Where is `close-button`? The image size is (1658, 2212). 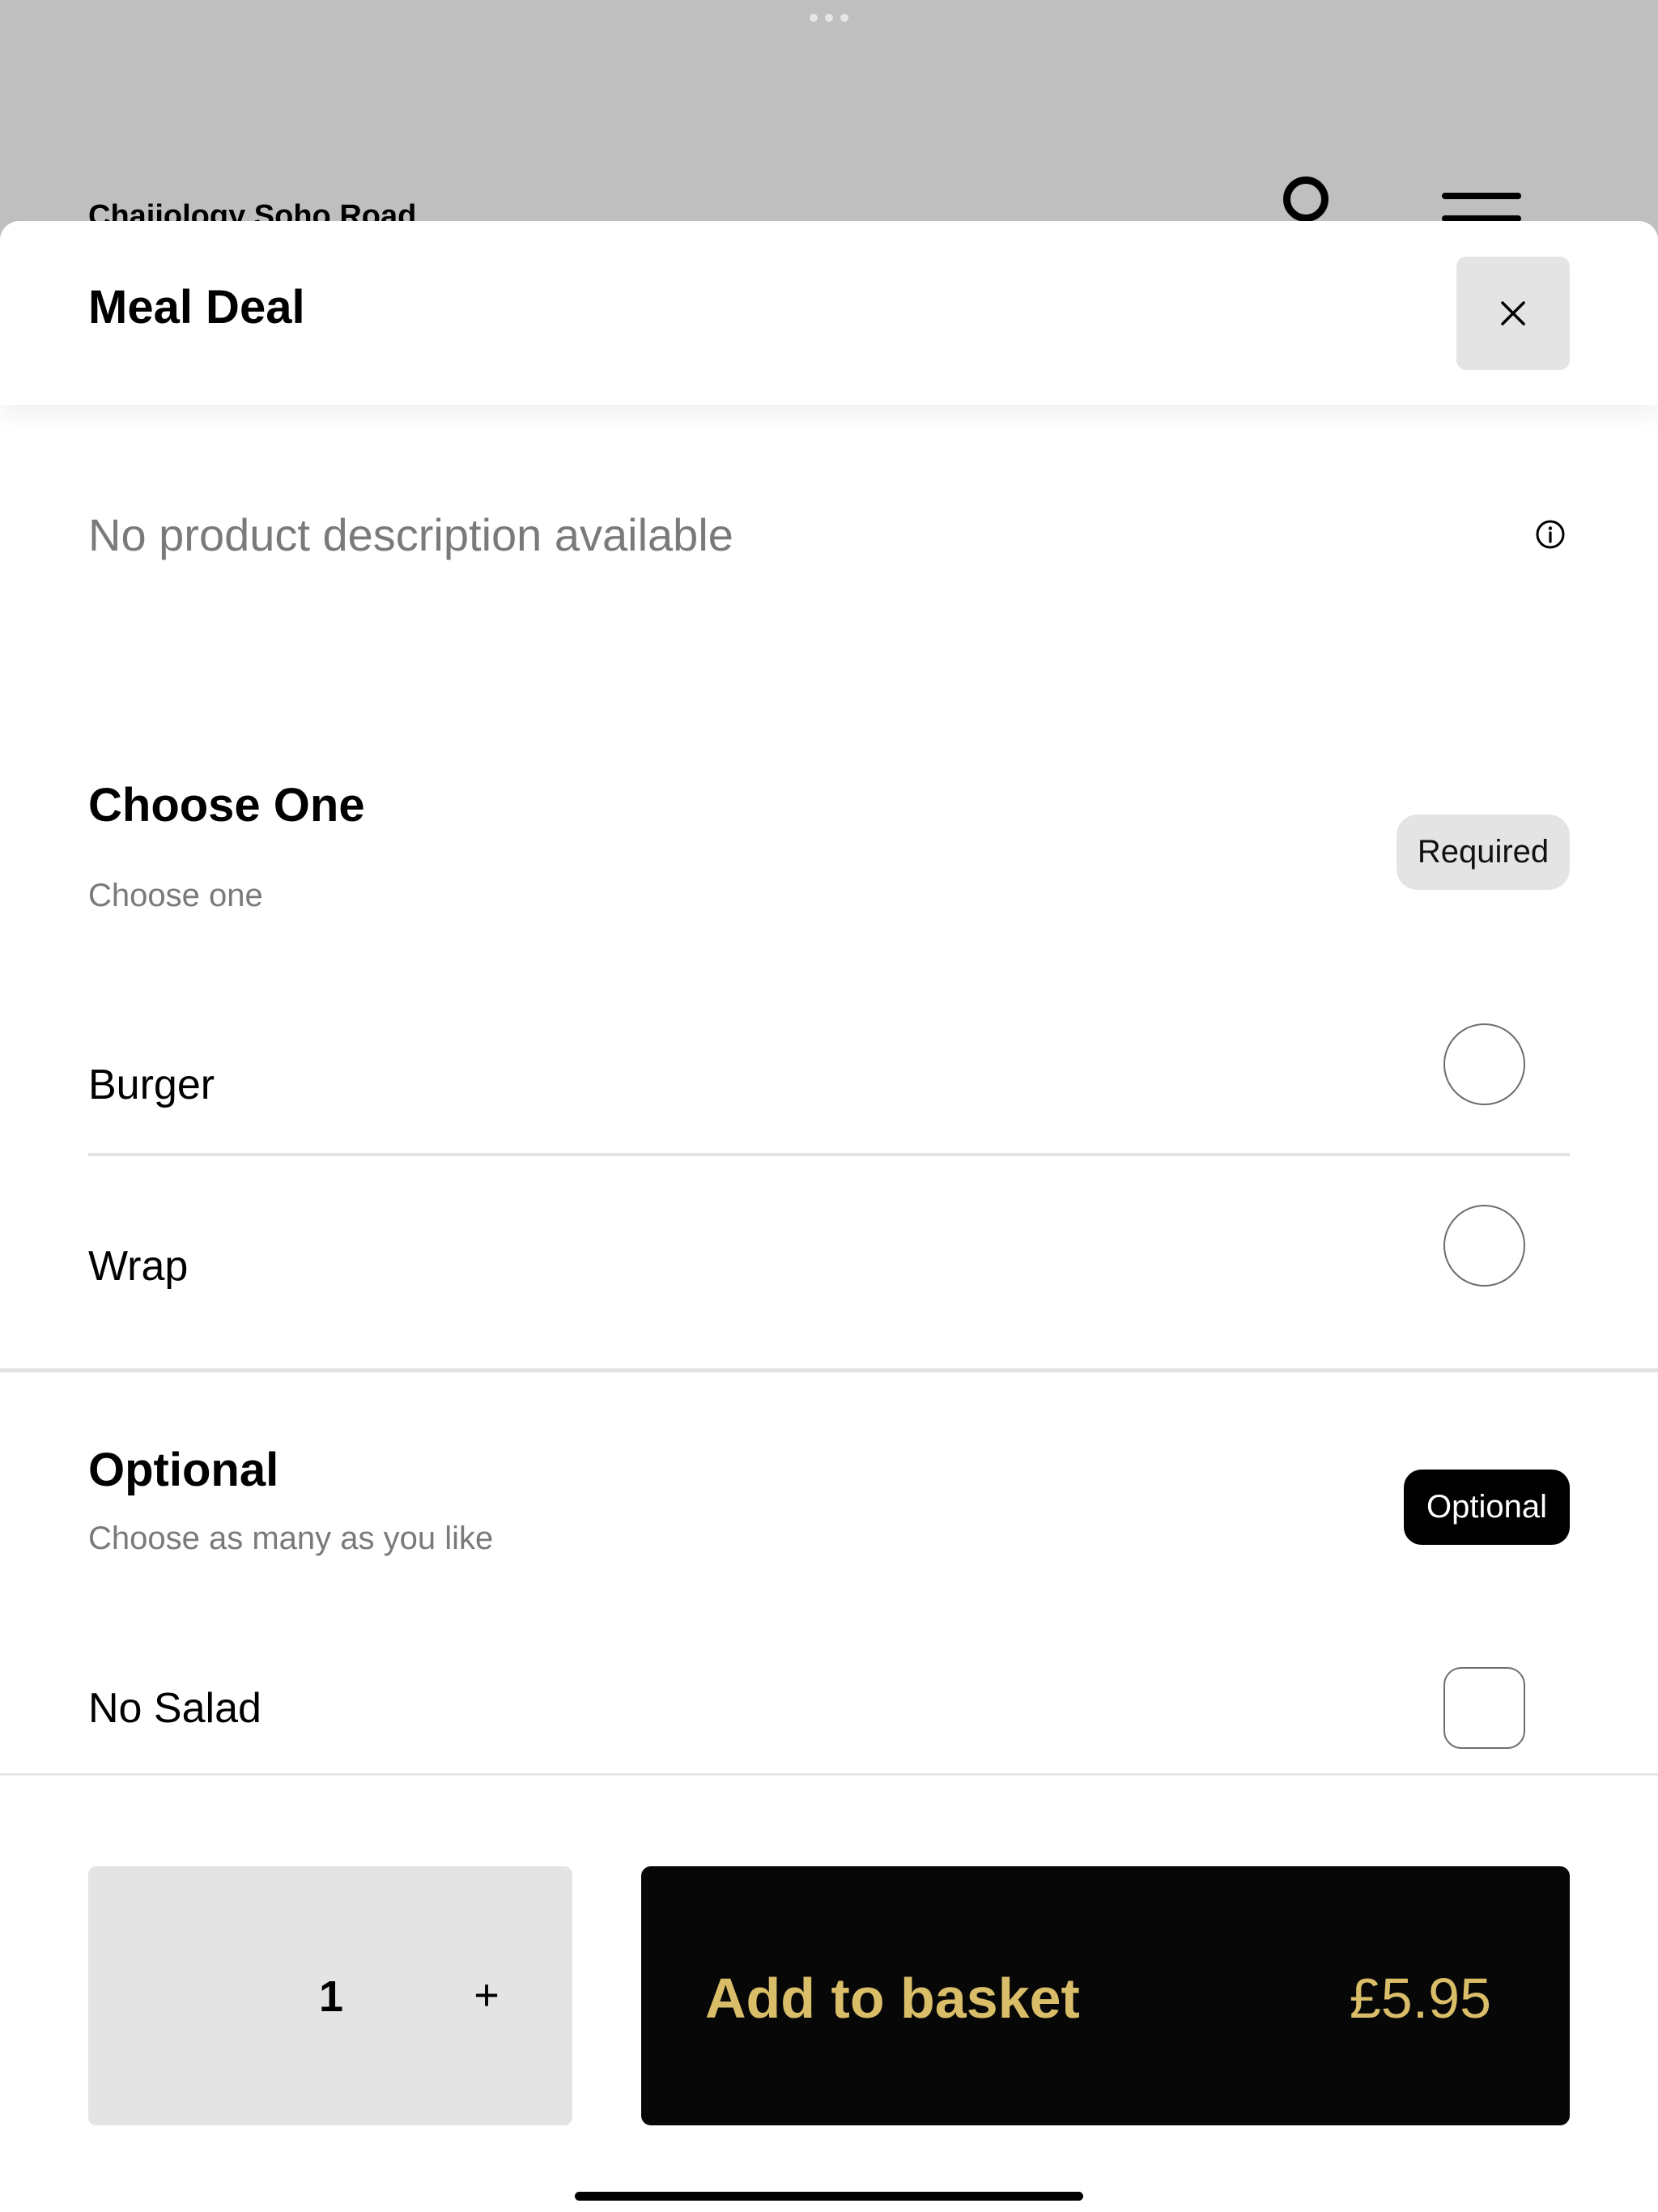
close-button is located at coordinates (1513, 314).